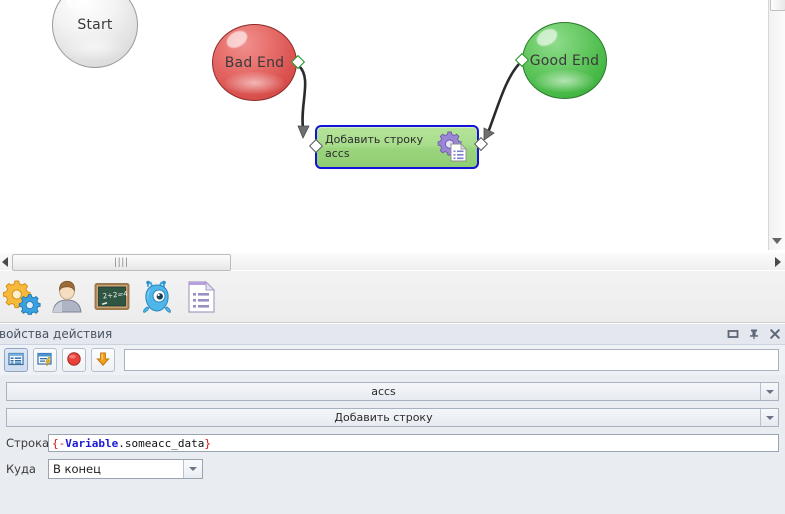  What do you see at coordinates (776, 125) in the screenshot?
I see `canvas-vertical-scrollbar` at bounding box center [776, 125].